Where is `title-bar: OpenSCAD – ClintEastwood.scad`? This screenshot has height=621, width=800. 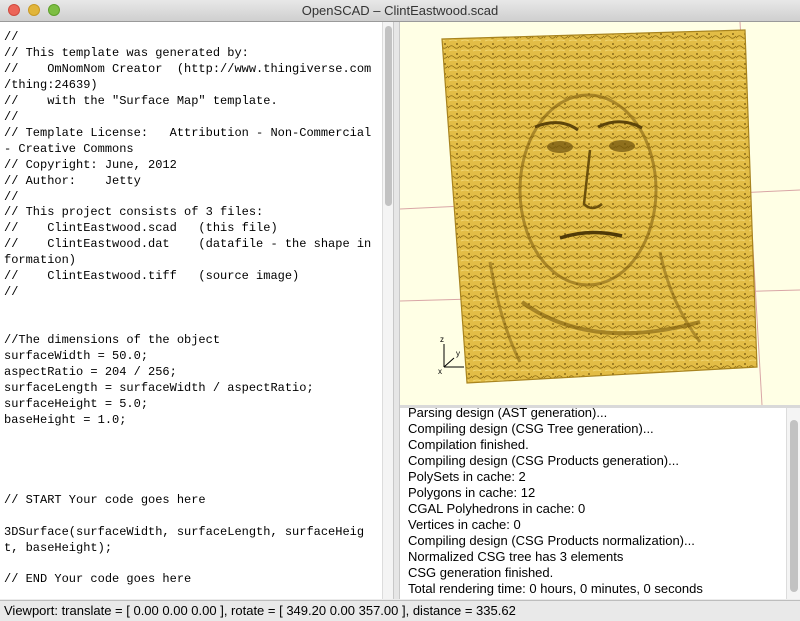
title-bar: OpenSCAD – ClintEastwood.scad is located at coordinates (400, 11).